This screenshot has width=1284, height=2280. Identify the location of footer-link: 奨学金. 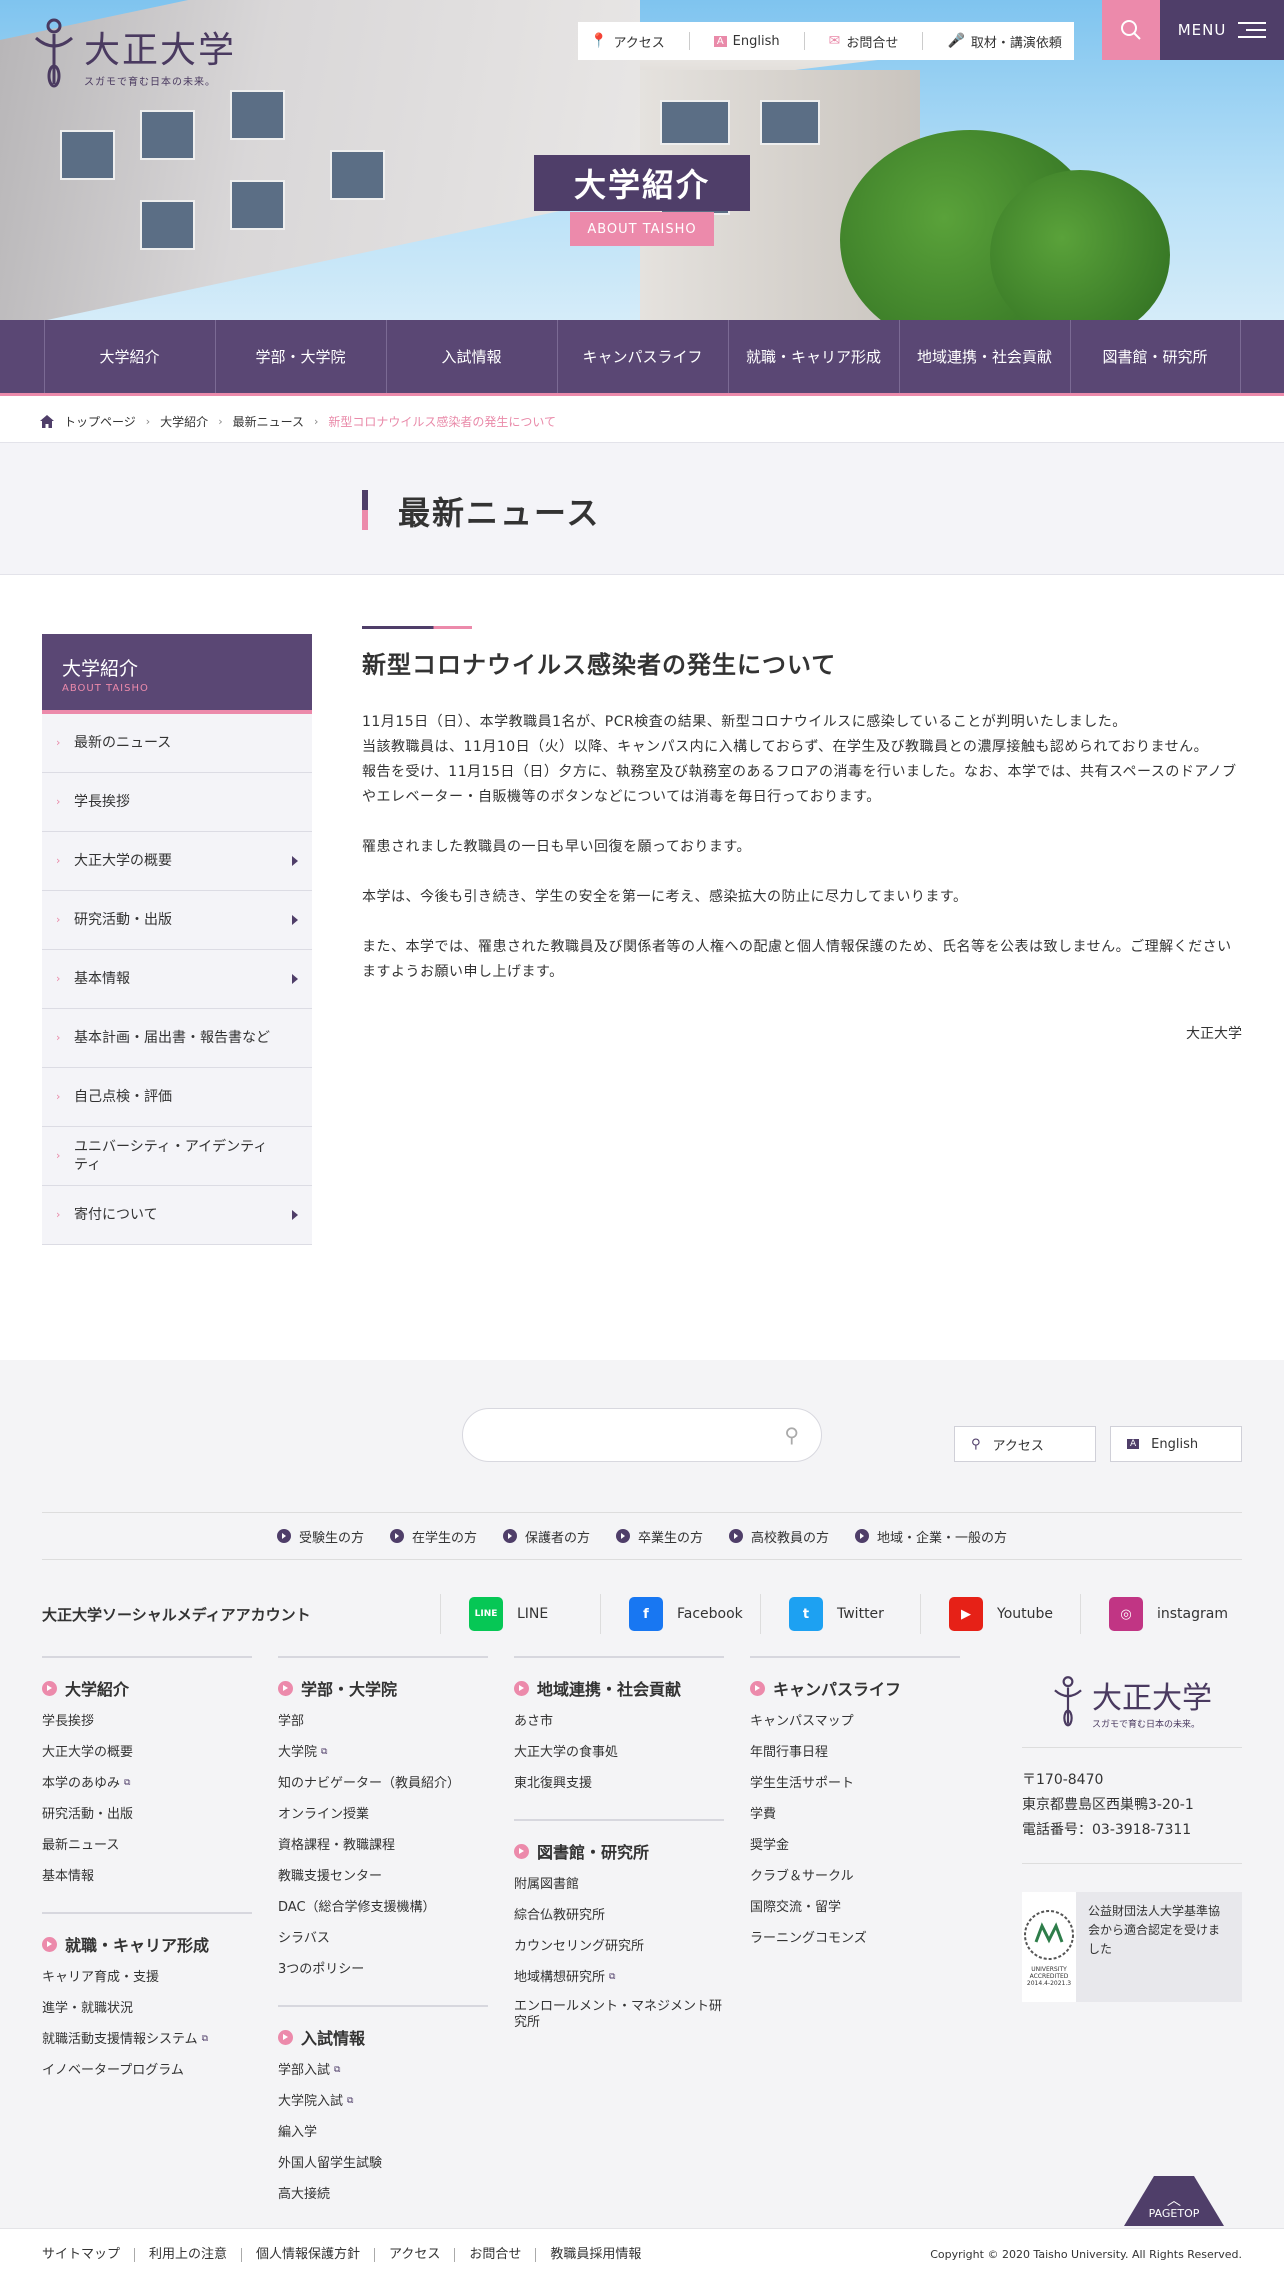
(855, 1845).